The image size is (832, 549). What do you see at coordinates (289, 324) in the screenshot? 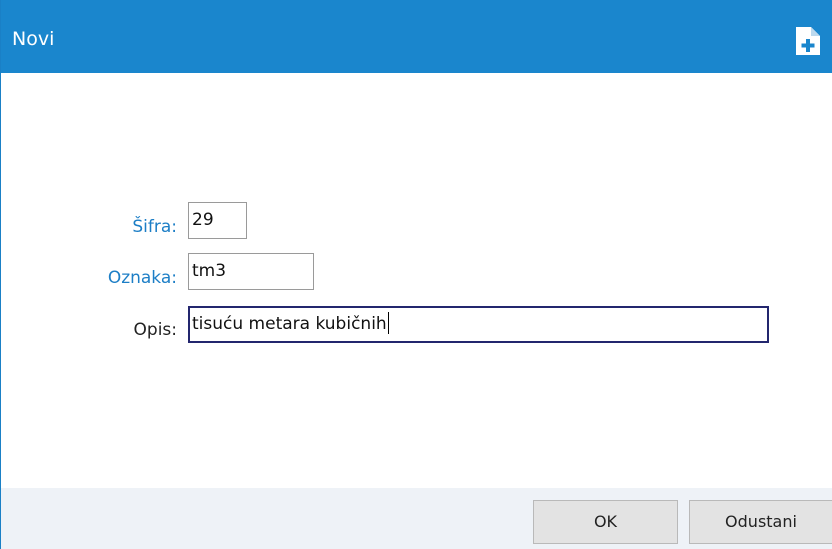
I see `opis-field-text: tisuću metara kubičnih` at bounding box center [289, 324].